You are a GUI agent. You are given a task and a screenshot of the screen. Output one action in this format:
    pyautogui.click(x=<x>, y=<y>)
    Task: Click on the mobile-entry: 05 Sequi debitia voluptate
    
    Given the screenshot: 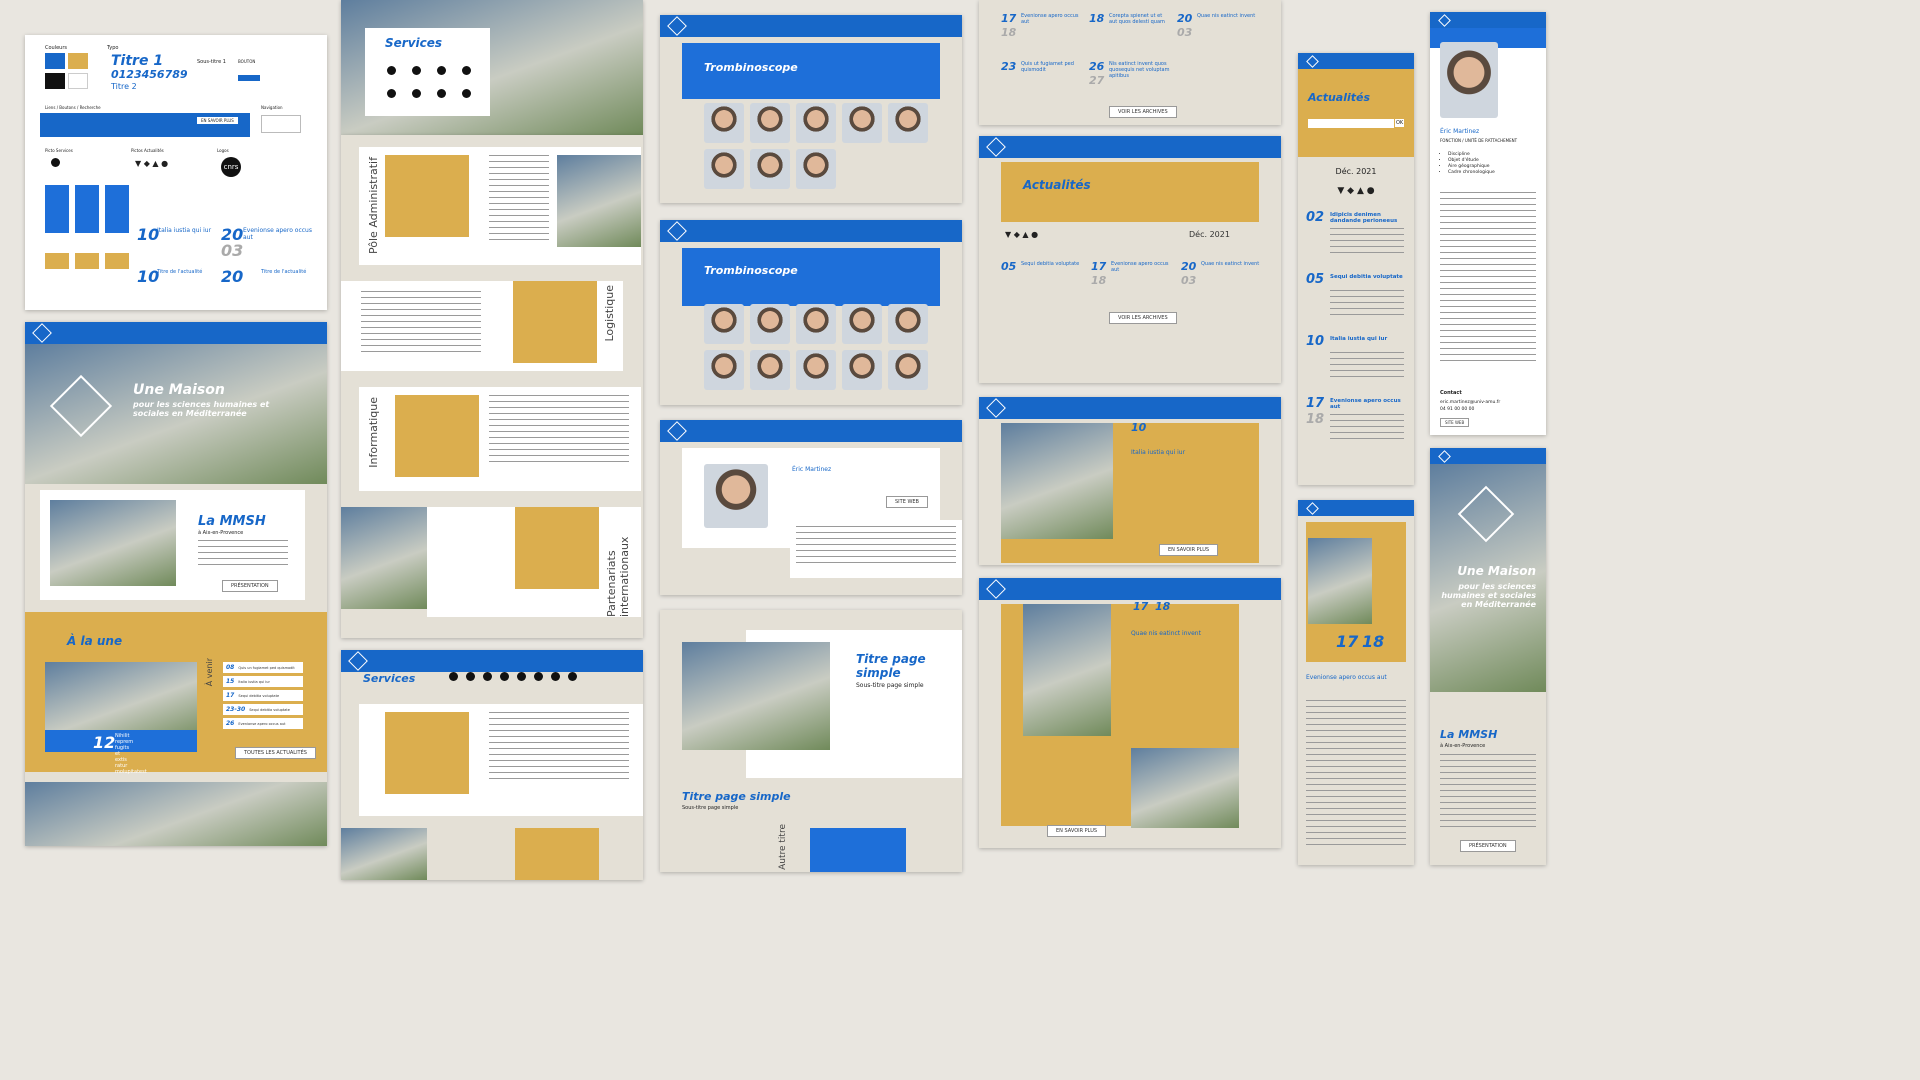 What is the action you would take?
    pyautogui.click(x=1356, y=303)
    